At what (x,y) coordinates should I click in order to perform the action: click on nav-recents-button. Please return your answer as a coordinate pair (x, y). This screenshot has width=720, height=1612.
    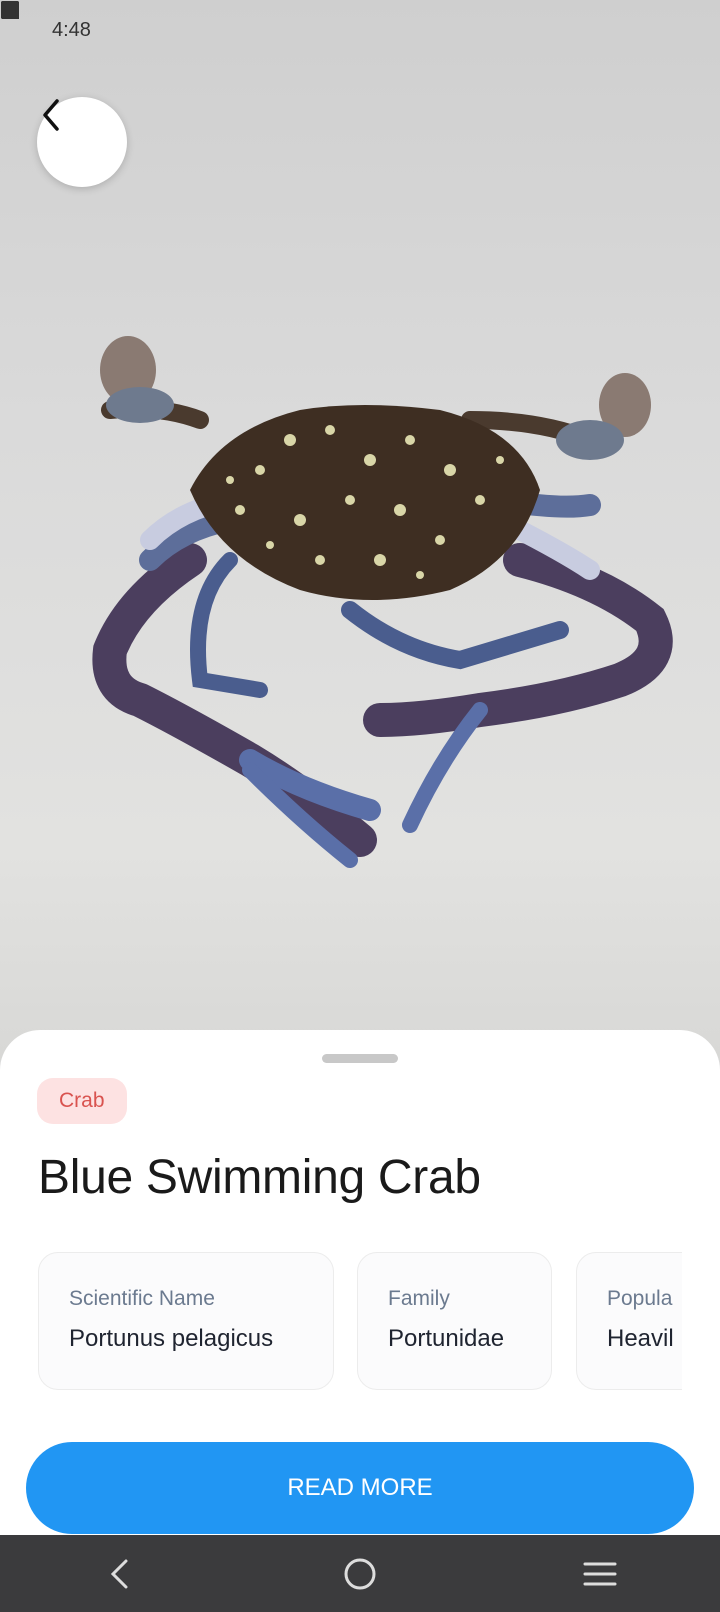
    Looking at the image, I should click on (600, 1574).